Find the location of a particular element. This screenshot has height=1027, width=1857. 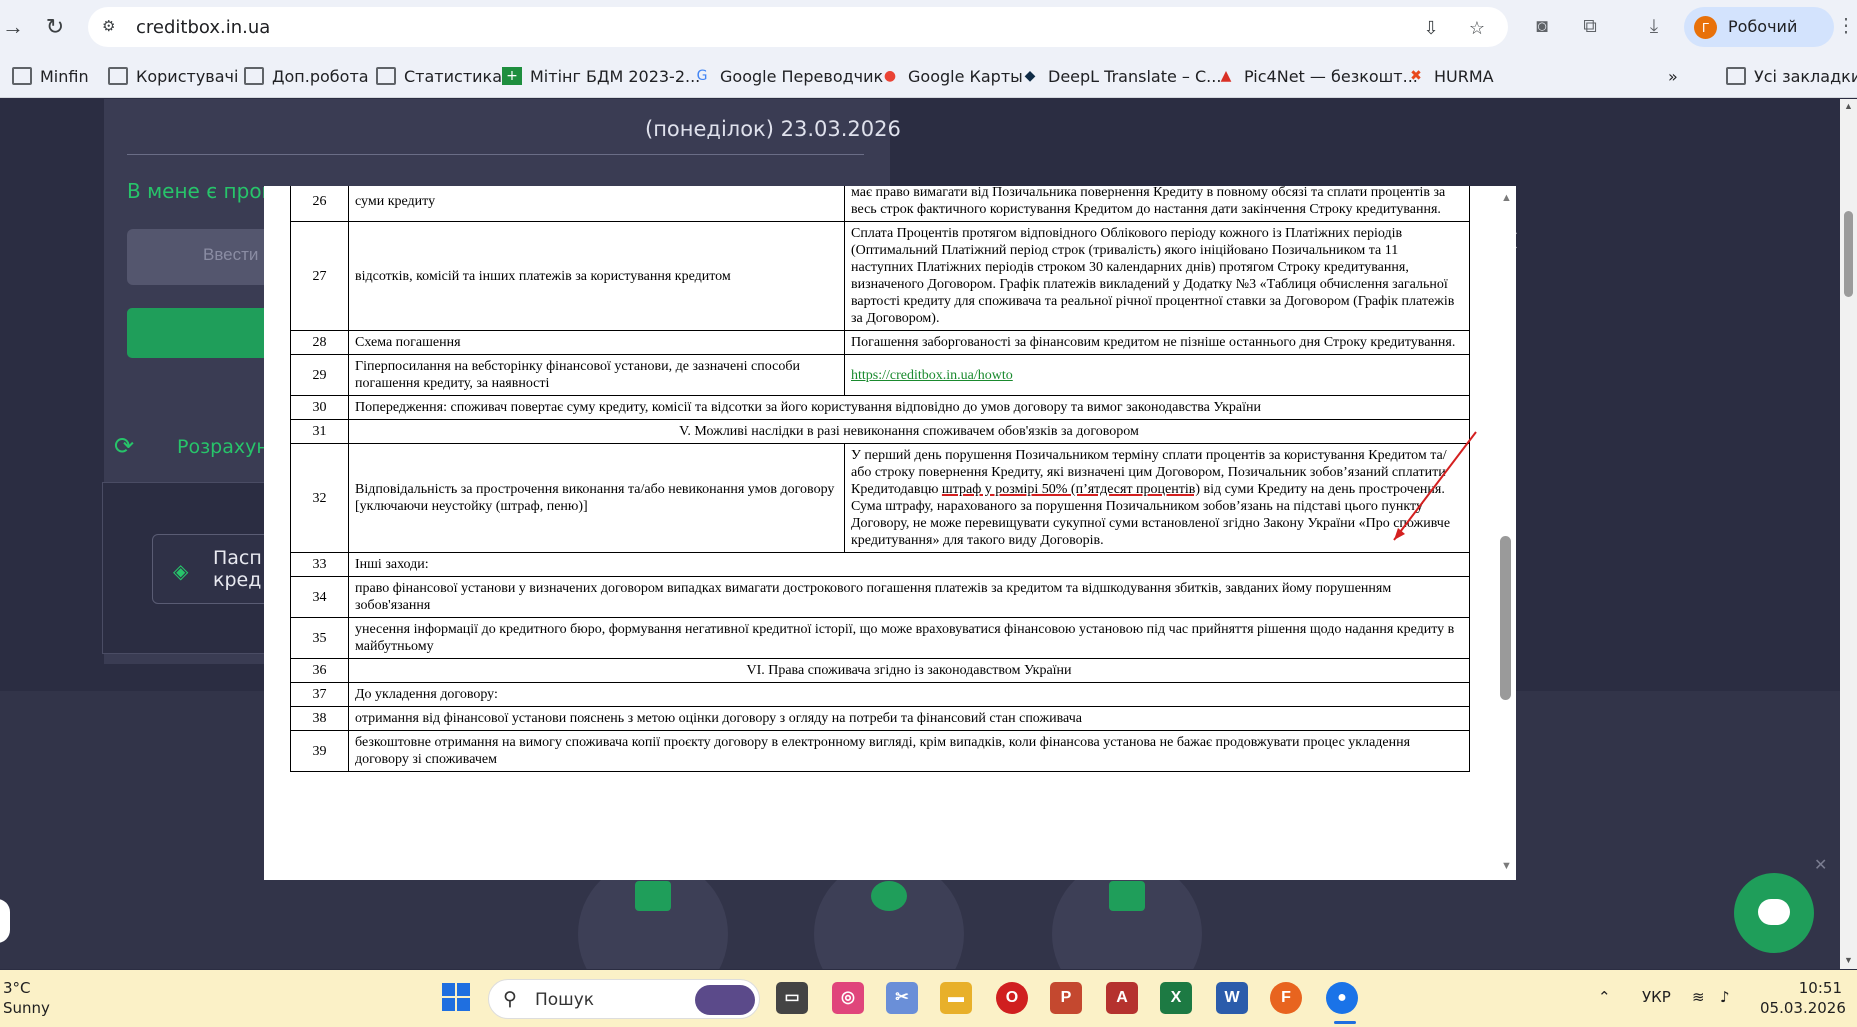

arrow-head is located at coordinates (1399, 534).